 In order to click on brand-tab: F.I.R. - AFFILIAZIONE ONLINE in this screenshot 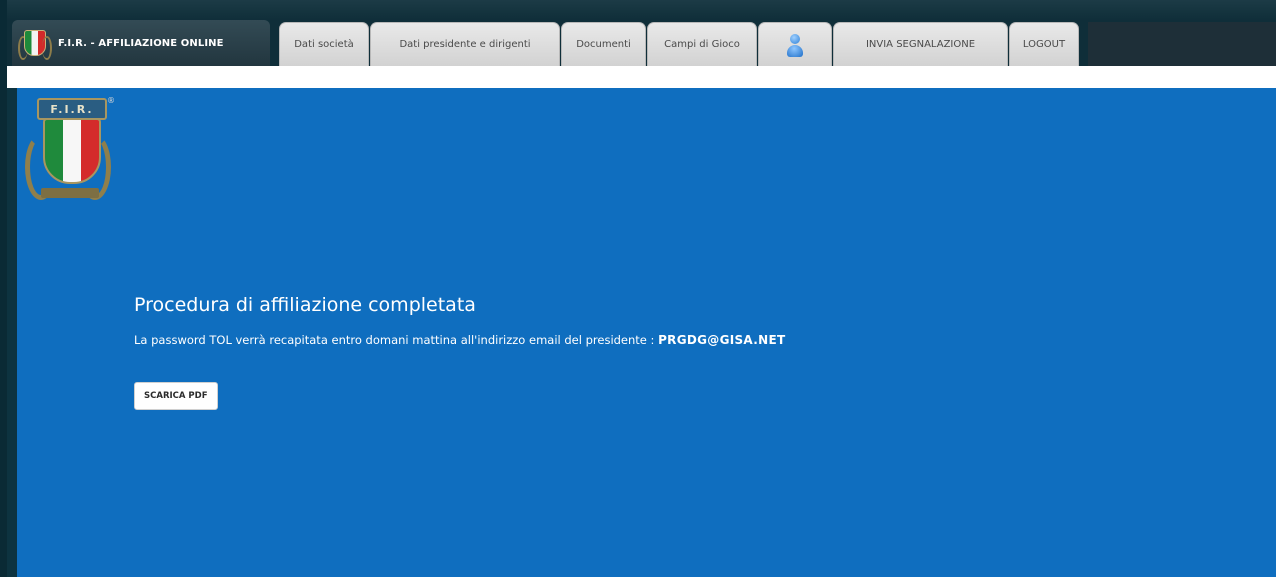, I will do `click(141, 43)`.